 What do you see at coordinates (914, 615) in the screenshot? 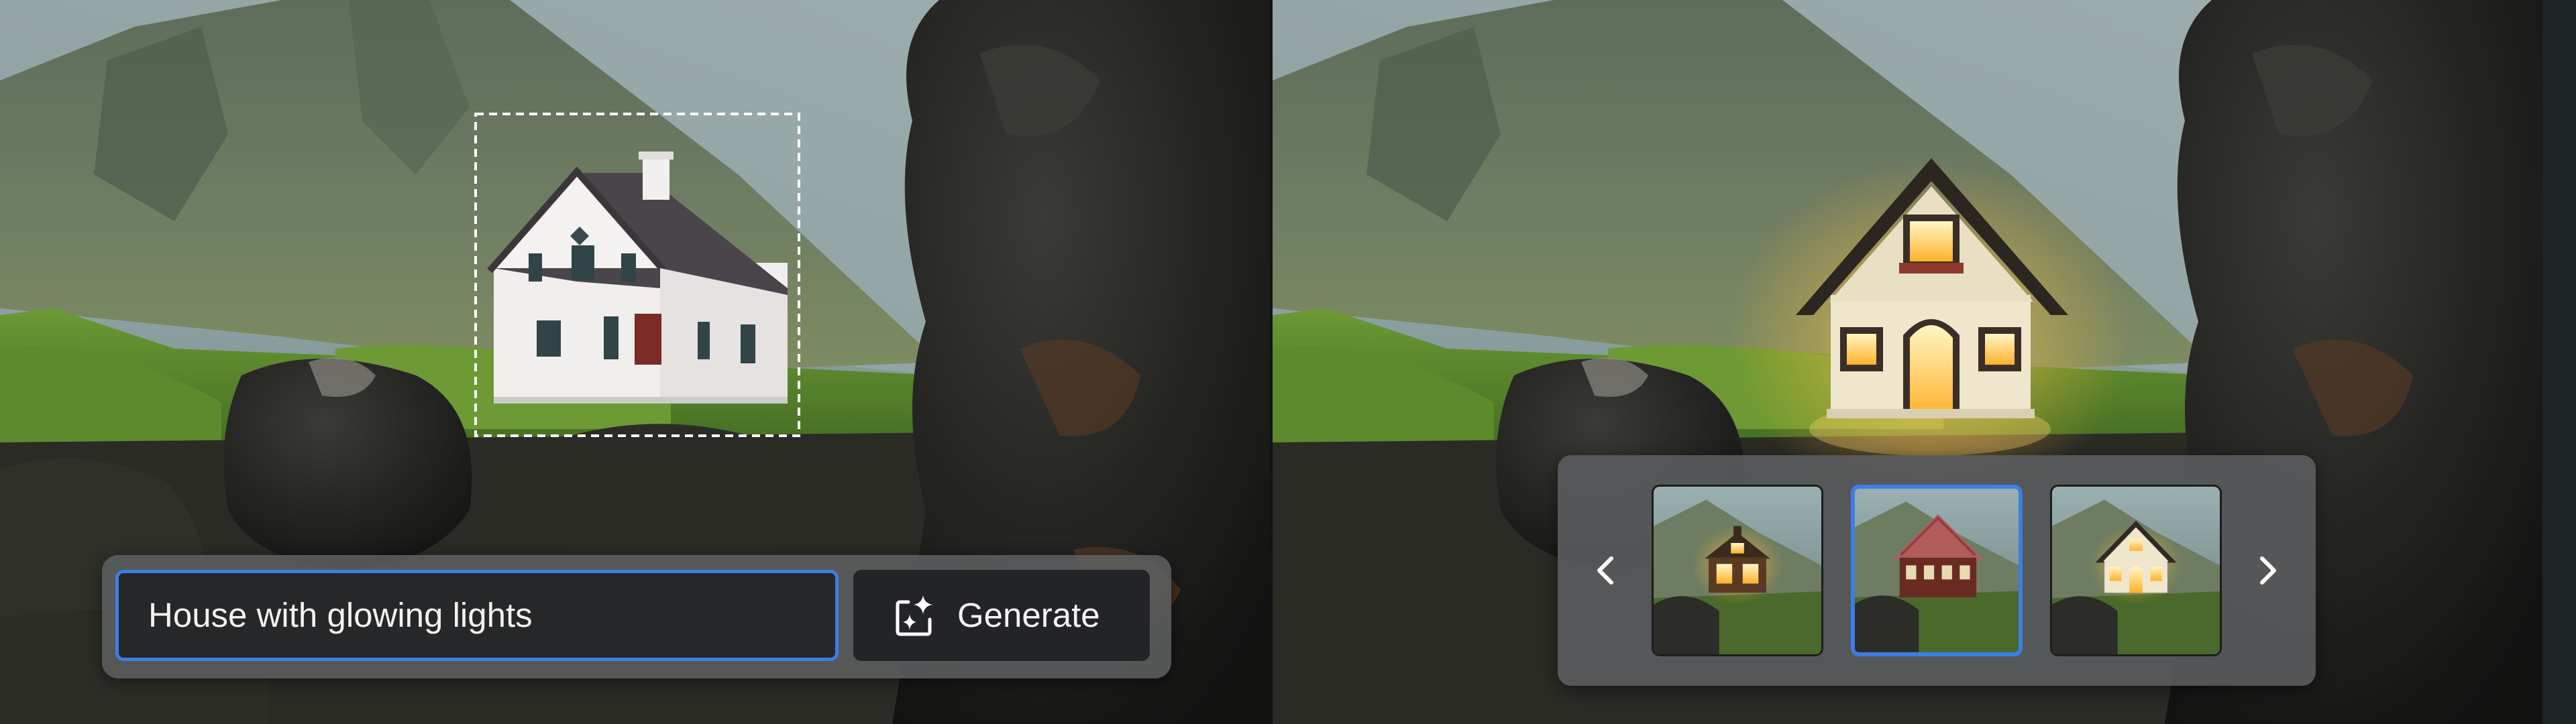
I see `sparkle-frame-icon` at bounding box center [914, 615].